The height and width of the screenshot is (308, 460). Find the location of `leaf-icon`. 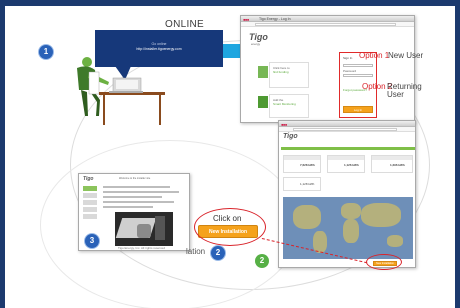

leaf-icon is located at coordinates (263, 102).